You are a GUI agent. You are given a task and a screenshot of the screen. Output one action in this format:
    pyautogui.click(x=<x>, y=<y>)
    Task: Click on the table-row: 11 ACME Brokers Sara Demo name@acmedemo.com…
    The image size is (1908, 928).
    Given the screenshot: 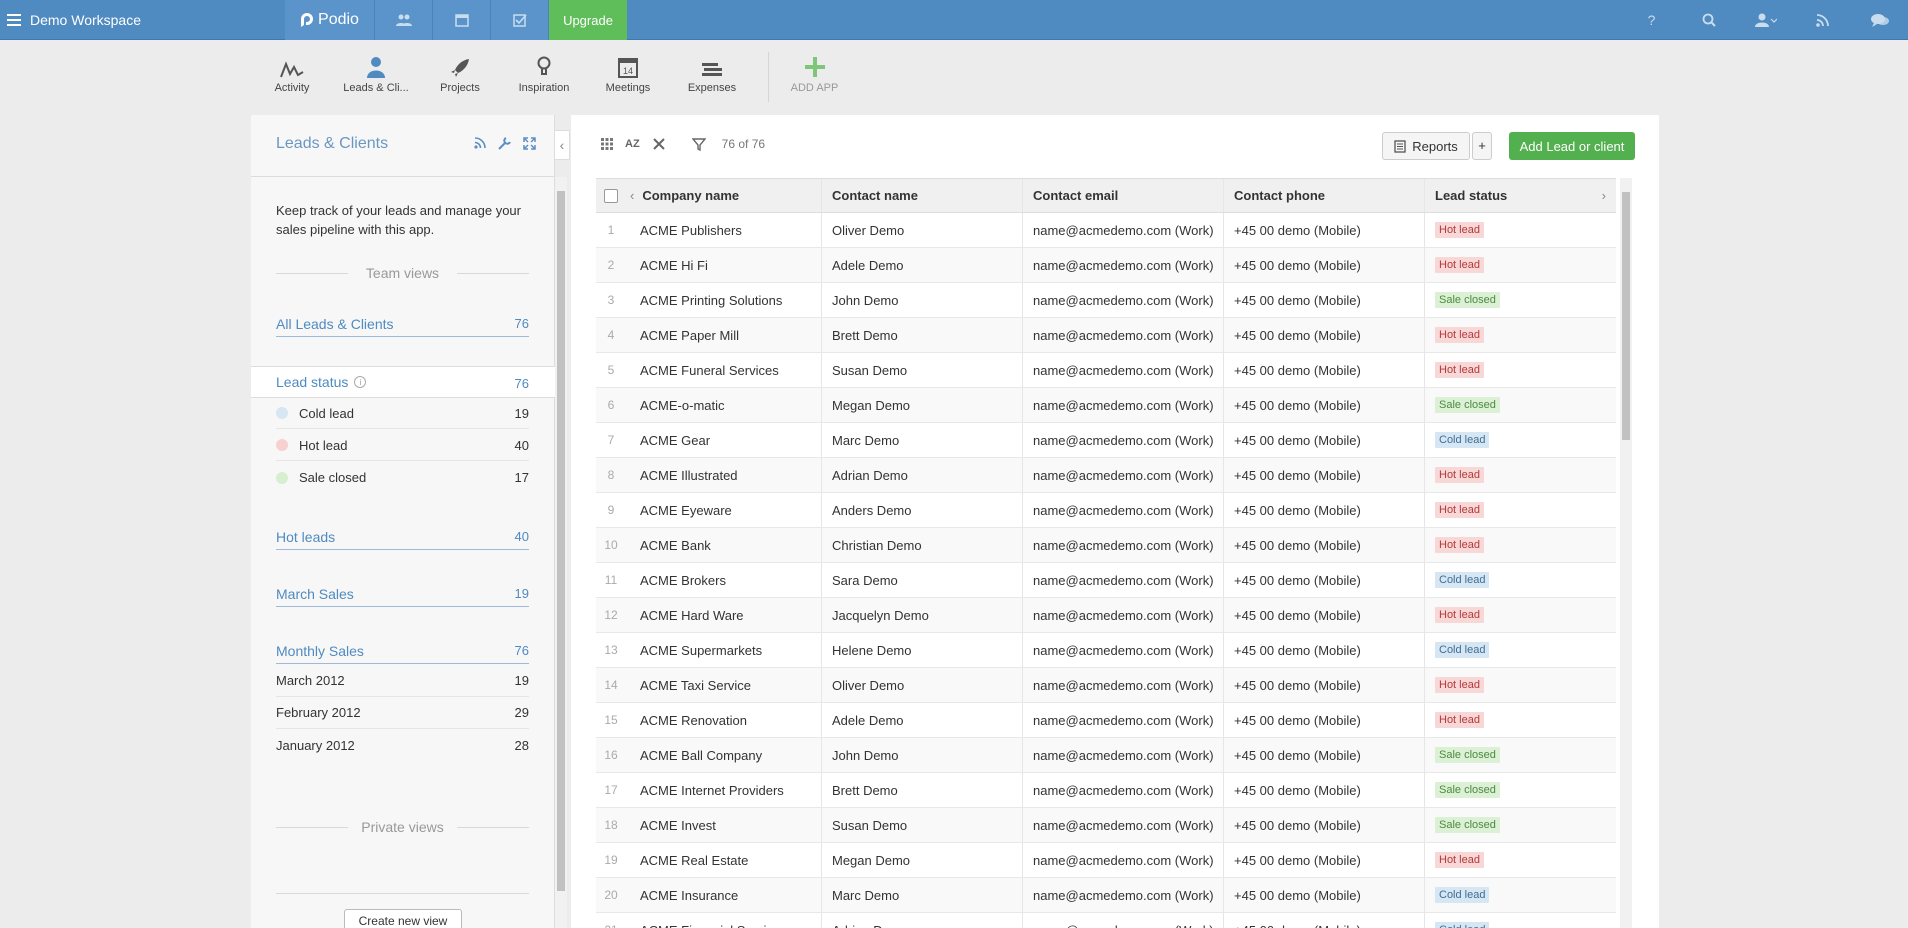 What is the action you would take?
    pyautogui.click(x=1106, y=580)
    